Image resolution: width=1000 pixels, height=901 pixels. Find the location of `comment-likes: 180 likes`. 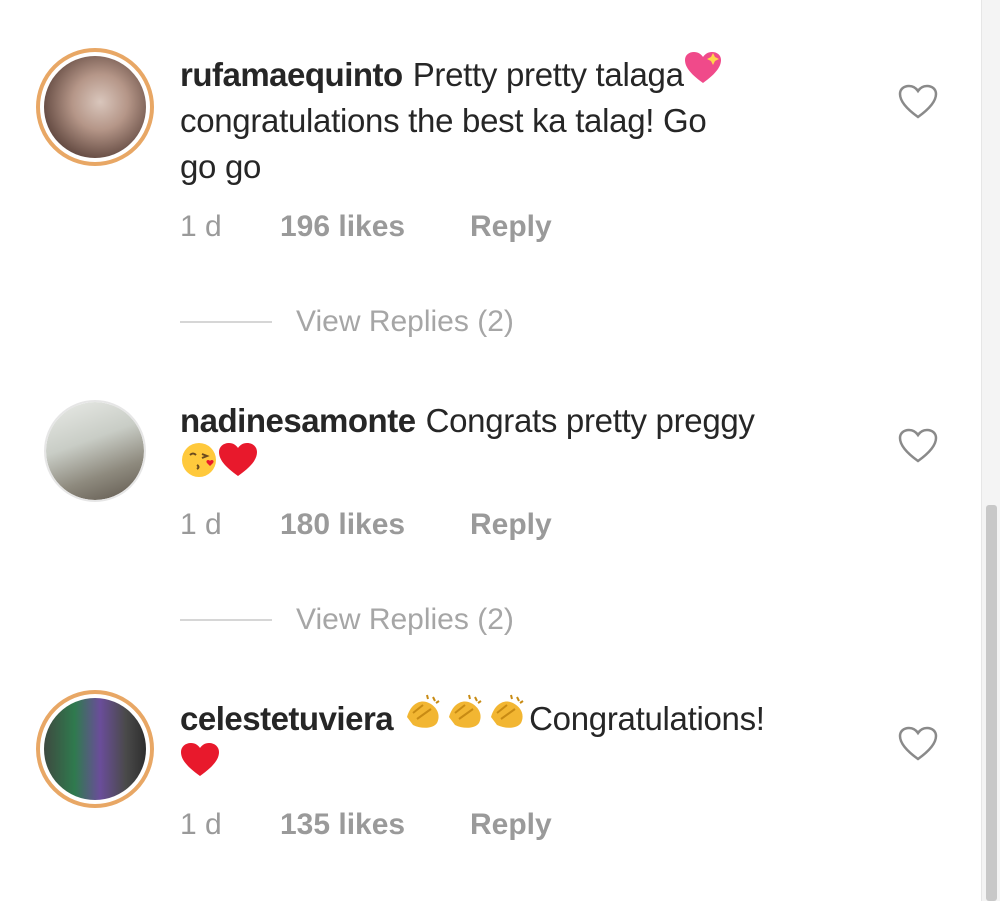

comment-likes: 180 likes is located at coordinates (375, 525).